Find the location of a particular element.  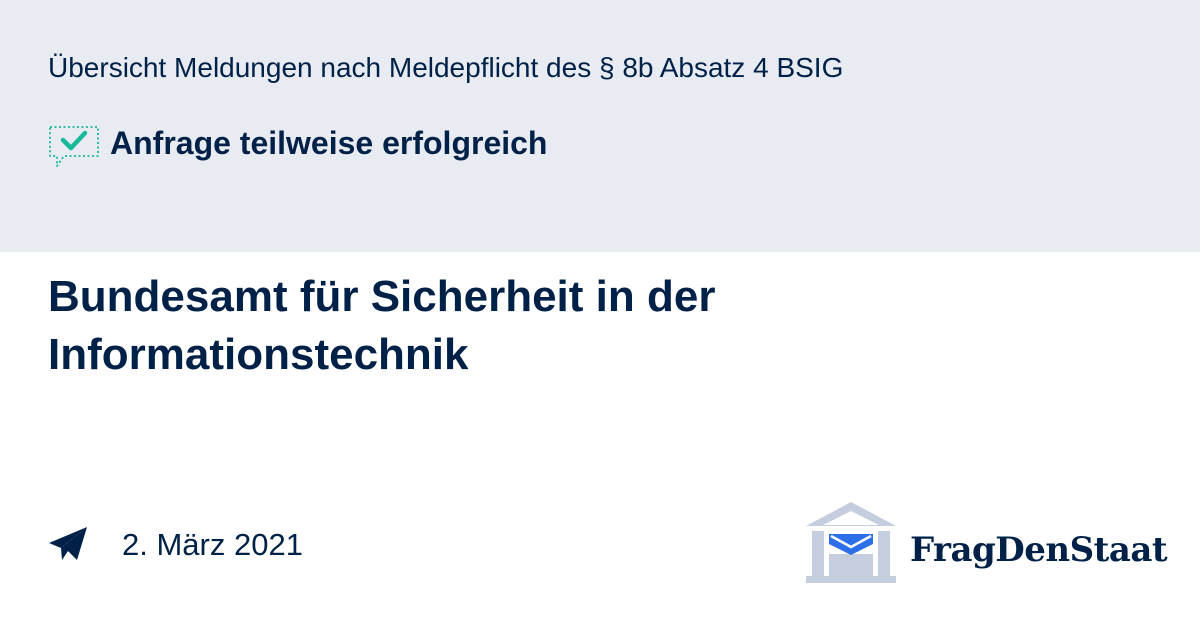

paper-plane-icon is located at coordinates (68, 543).